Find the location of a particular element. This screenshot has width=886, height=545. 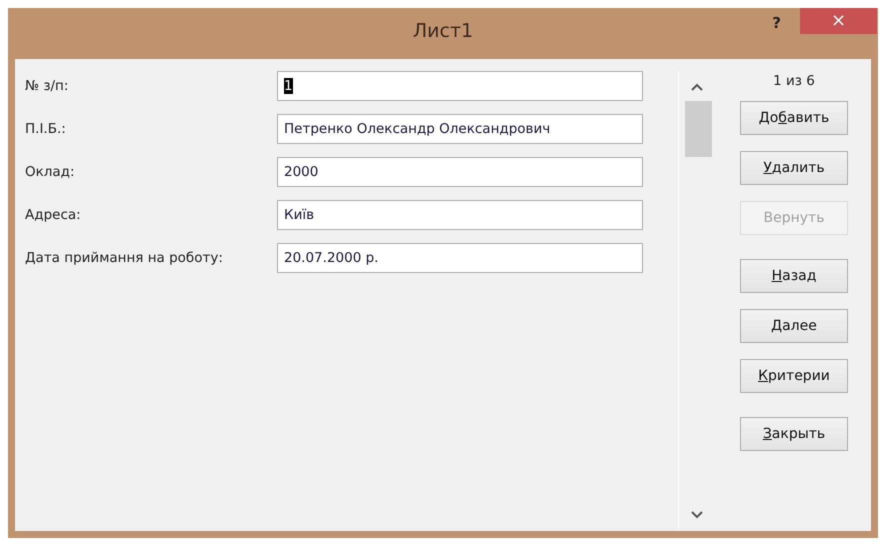

scroll-up-icon is located at coordinates (696, 87).